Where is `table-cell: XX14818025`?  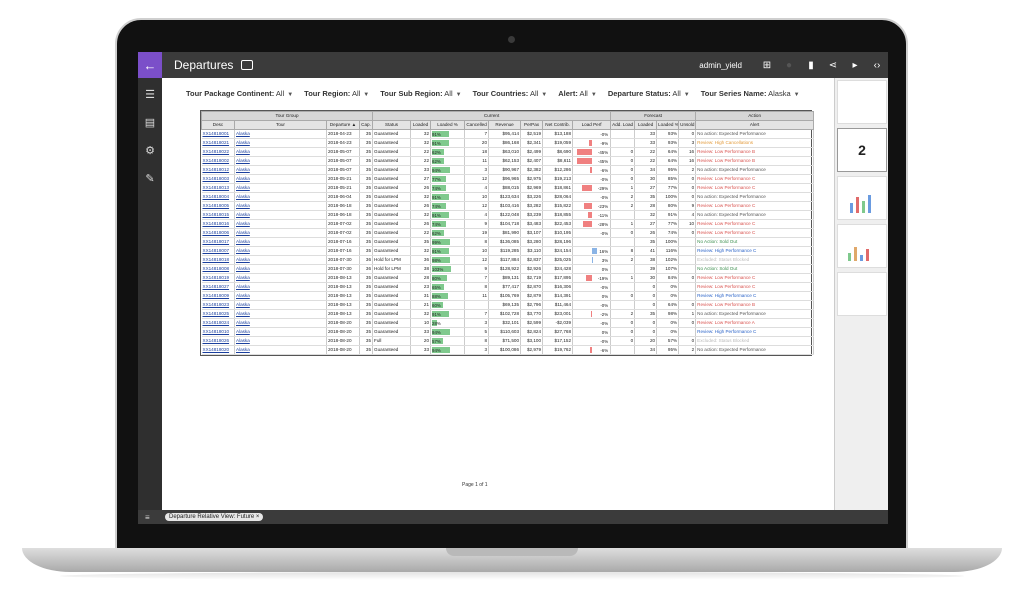 table-cell: XX14818025 is located at coordinates (218, 314).